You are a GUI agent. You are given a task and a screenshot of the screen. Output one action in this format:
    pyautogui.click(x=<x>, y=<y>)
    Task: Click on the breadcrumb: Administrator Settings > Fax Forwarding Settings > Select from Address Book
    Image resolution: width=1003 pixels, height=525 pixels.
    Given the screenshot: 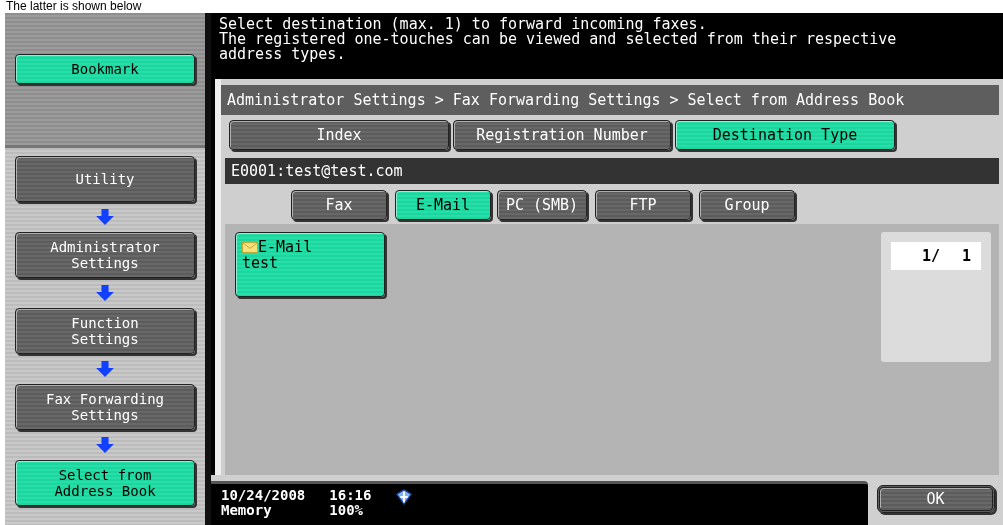 What is the action you would take?
    pyautogui.click(x=610, y=100)
    